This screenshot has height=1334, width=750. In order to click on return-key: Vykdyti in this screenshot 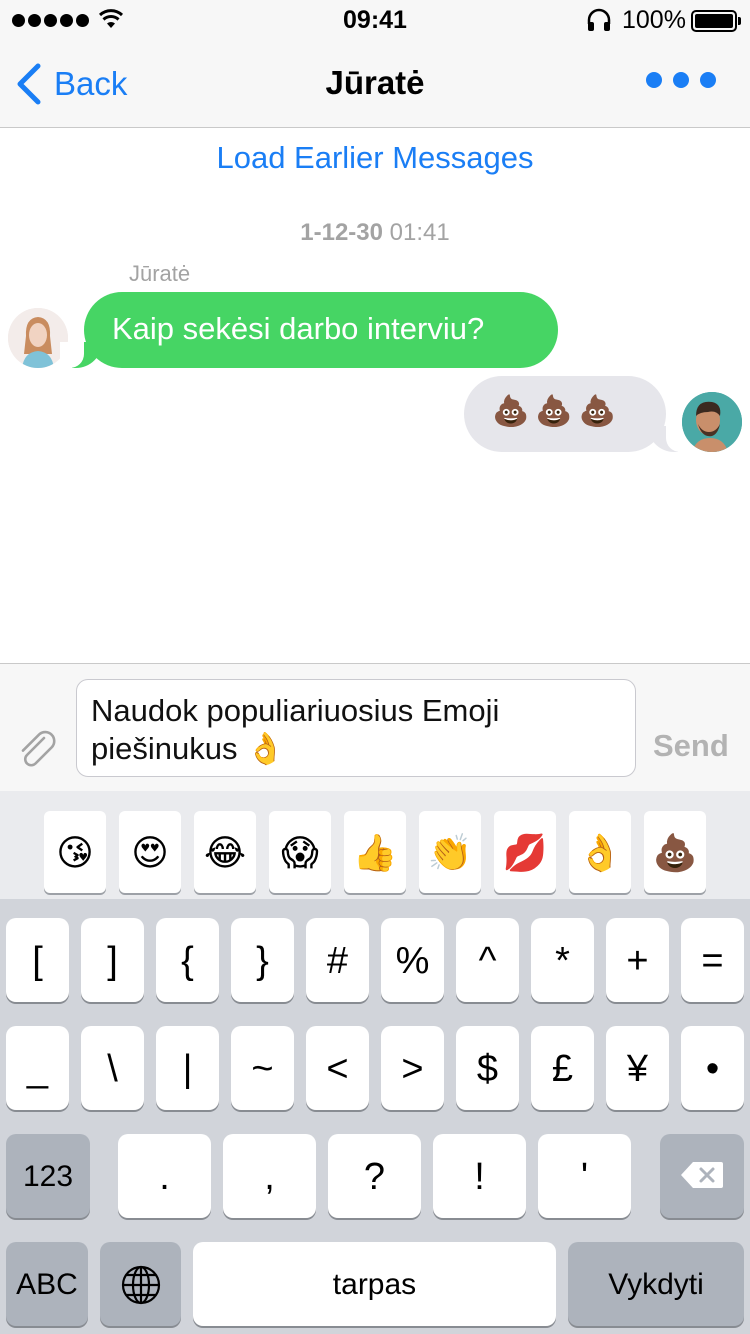, I will do `click(656, 1284)`.